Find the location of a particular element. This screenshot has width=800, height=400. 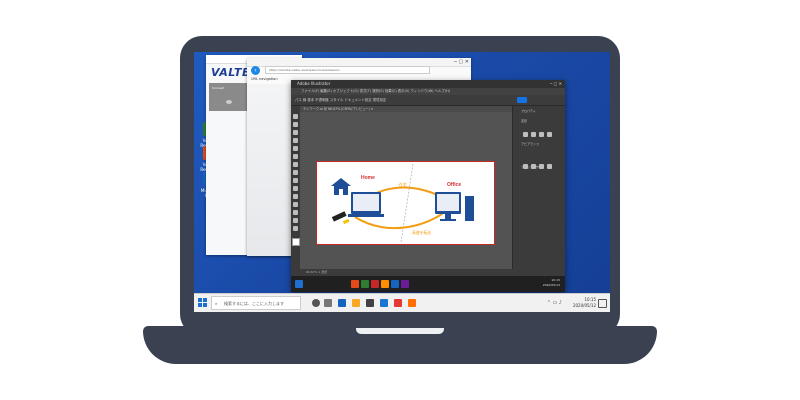

search-icon: ⌕ is located at coordinates (216, 303).